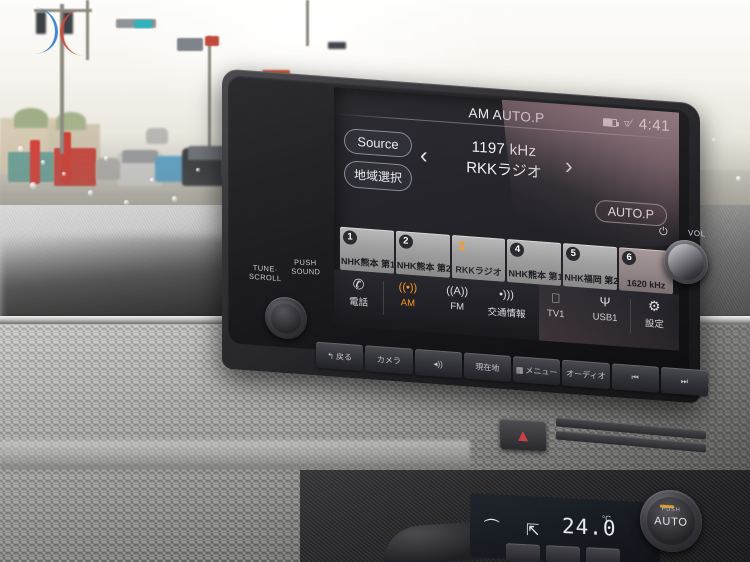  I want to click on preset-number: 3, so click(461, 245).